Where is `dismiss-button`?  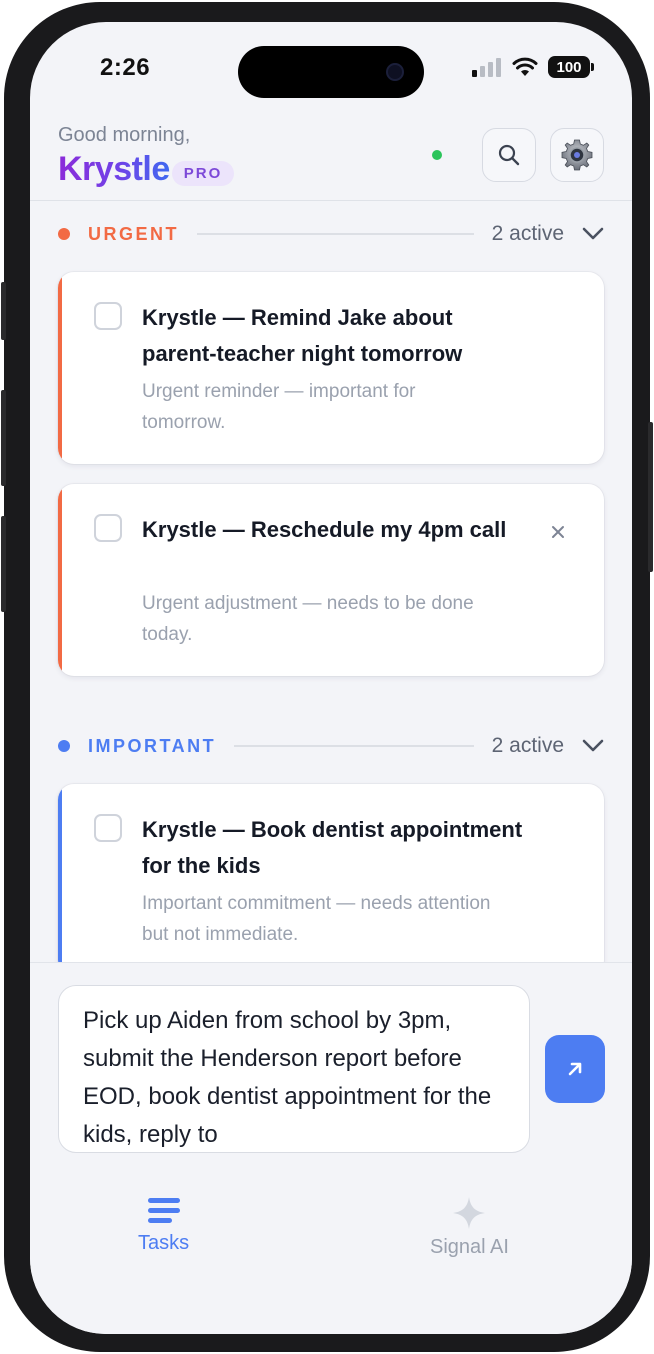 dismiss-button is located at coordinates (558, 532).